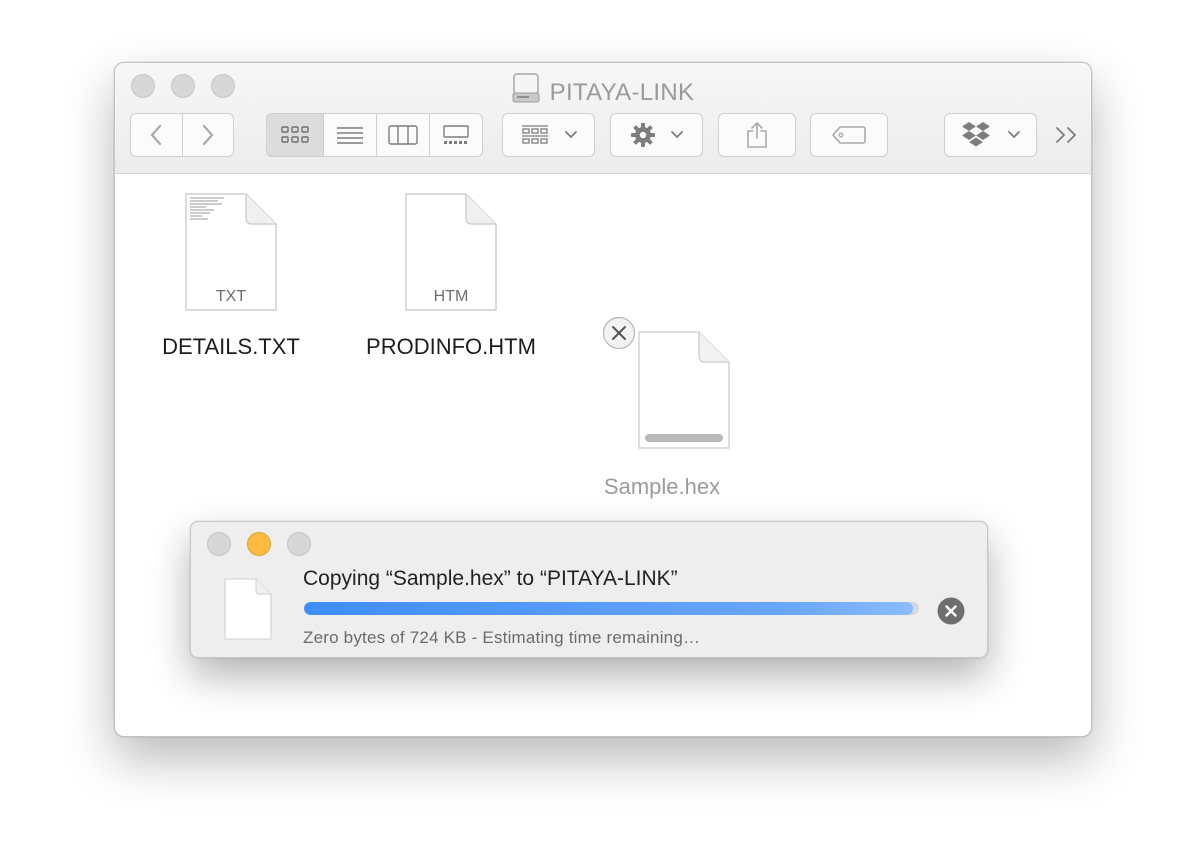 The width and height of the screenshot is (1199, 856). I want to click on file-type-label: HTM, so click(451, 296).